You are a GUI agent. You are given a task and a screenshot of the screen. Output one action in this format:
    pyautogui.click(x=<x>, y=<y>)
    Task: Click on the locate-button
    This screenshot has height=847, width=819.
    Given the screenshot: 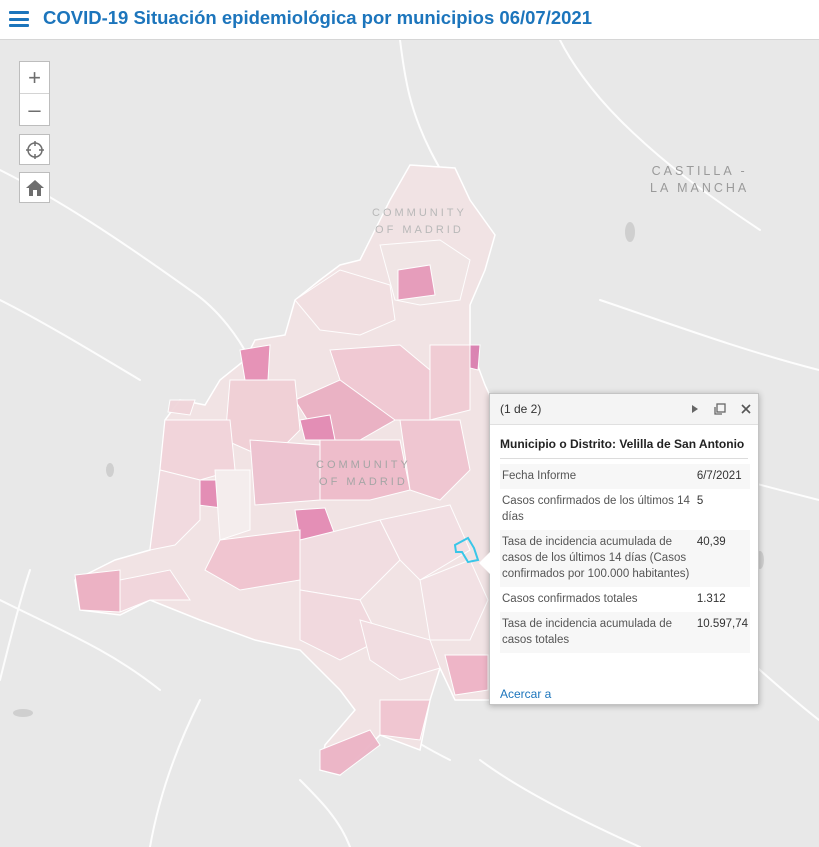 What is the action you would take?
    pyautogui.click(x=34, y=149)
    